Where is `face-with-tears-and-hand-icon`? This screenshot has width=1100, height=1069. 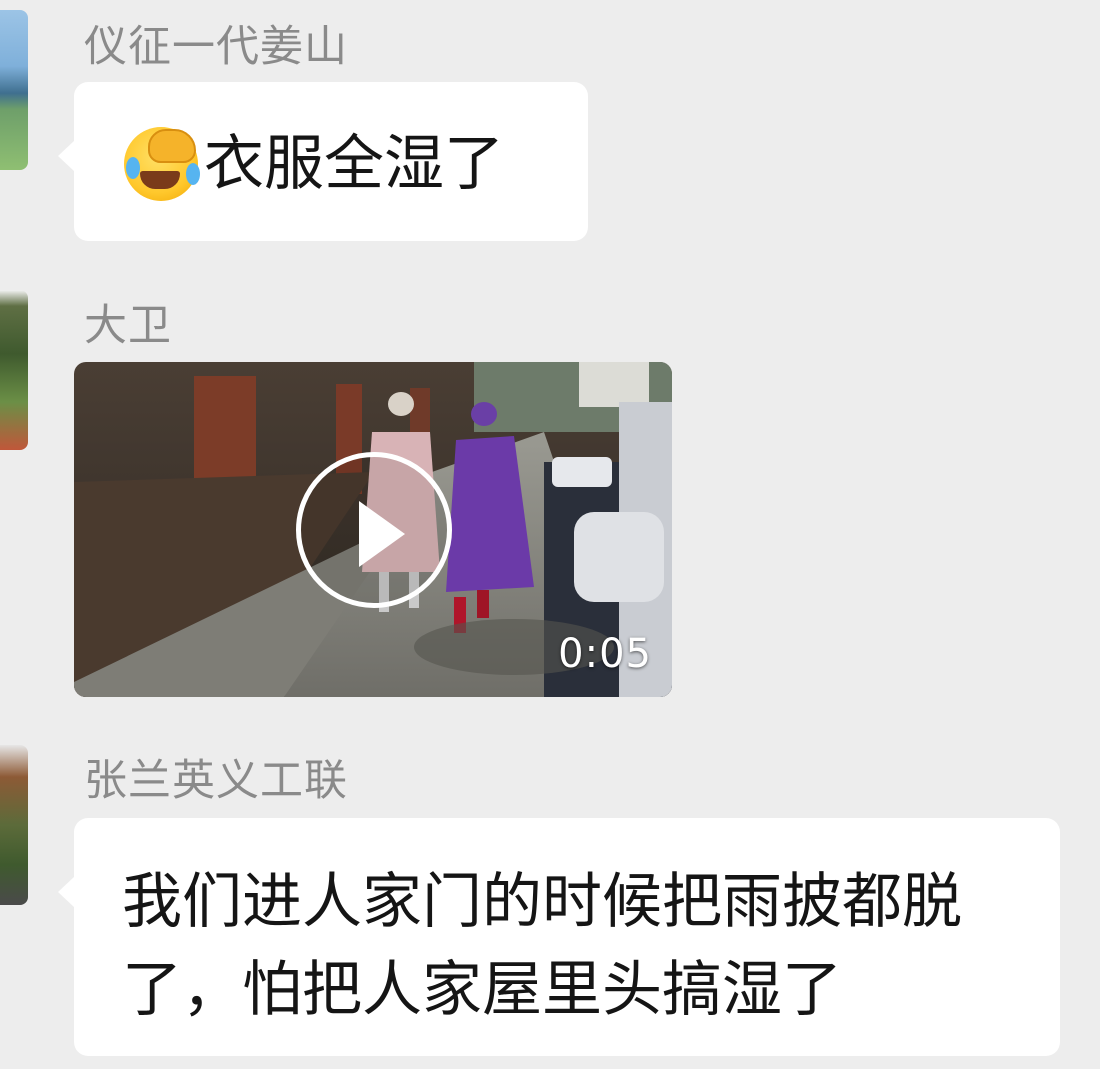 face-with-tears-and-hand-icon is located at coordinates (162, 164).